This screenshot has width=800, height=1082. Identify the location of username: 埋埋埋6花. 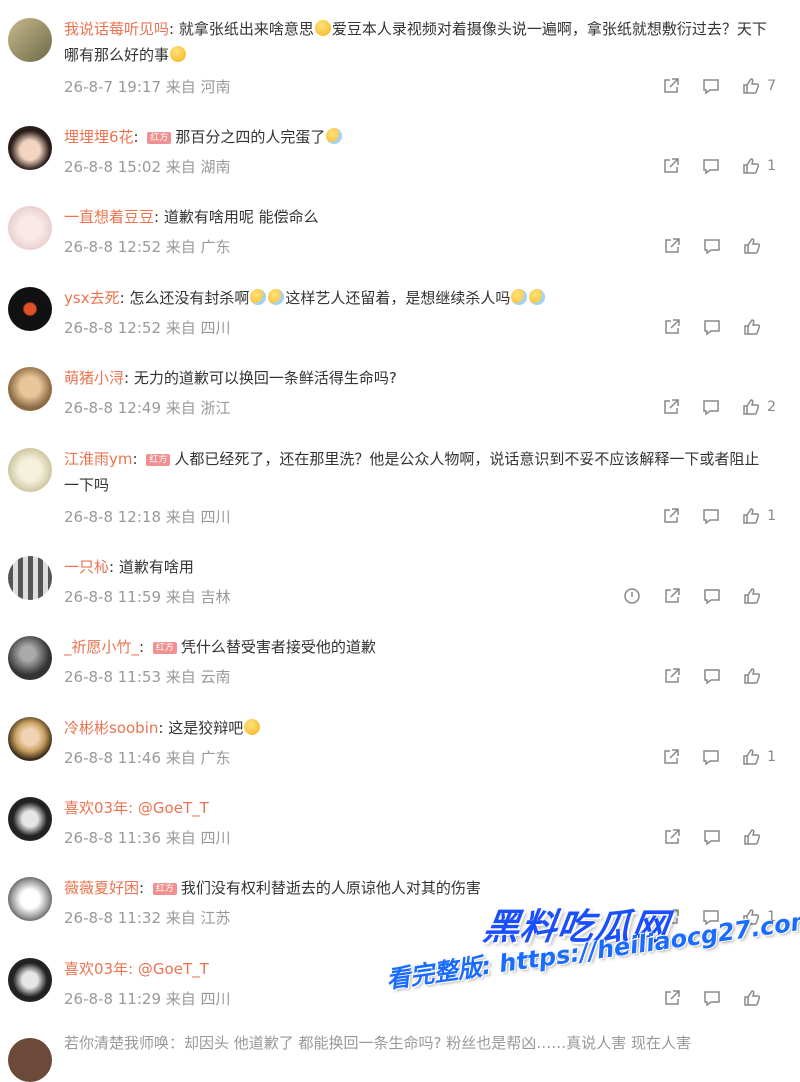
(99, 137).